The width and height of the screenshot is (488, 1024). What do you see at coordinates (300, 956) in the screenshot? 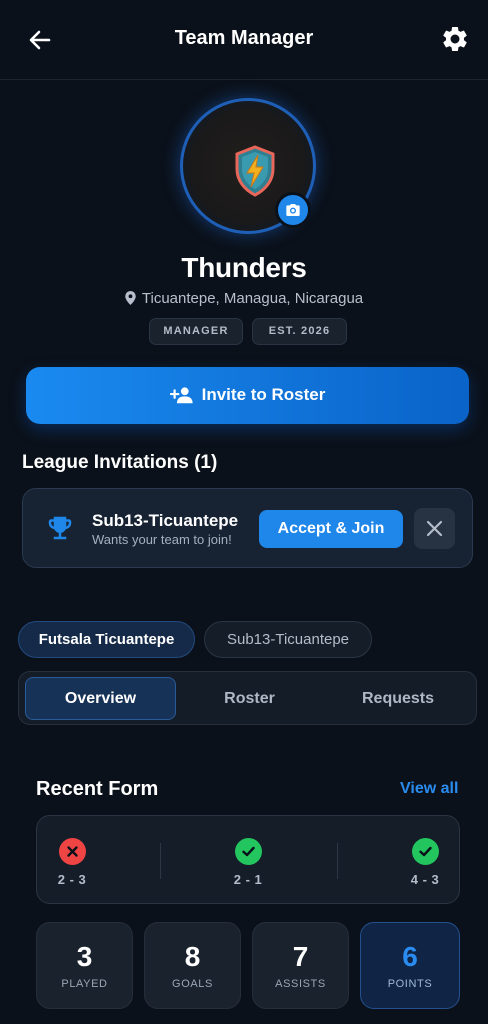
I see `stat-value: 7` at bounding box center [300, 956].